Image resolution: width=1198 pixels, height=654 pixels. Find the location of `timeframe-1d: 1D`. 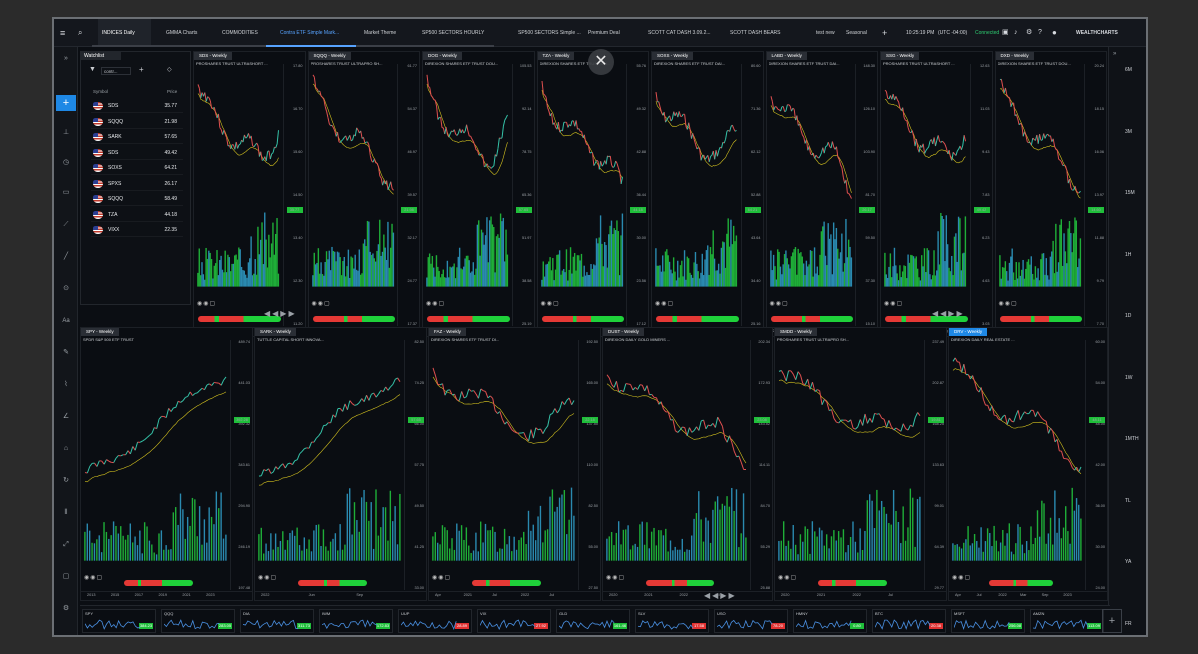

timeframe-1d: 1D is located at coordinates (1128, 316).